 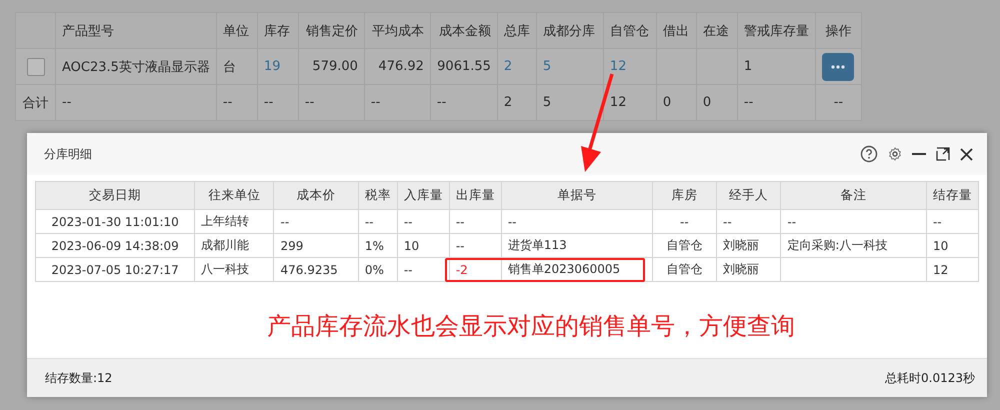 I want to click on annotation-text: 产品库存流水也会显示对应的销售单号，方便查询, so click(x=531, y=326).